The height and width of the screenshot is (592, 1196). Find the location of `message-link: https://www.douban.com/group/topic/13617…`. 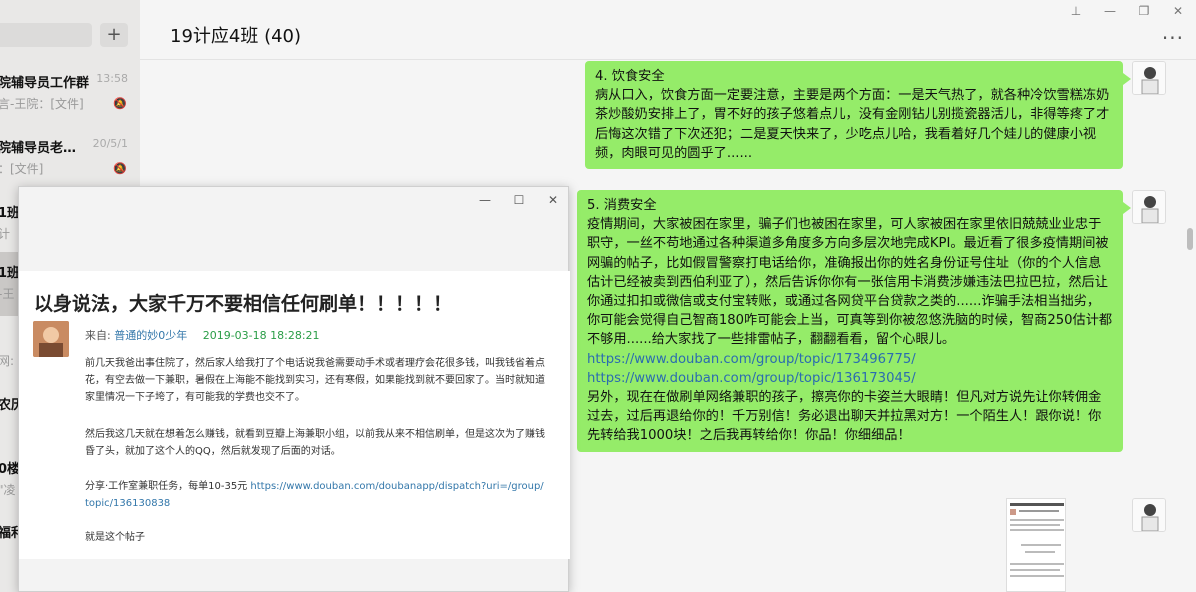

message-link: https://www.douban.com/group/topic/13617… is located at coordinates (751, 378).